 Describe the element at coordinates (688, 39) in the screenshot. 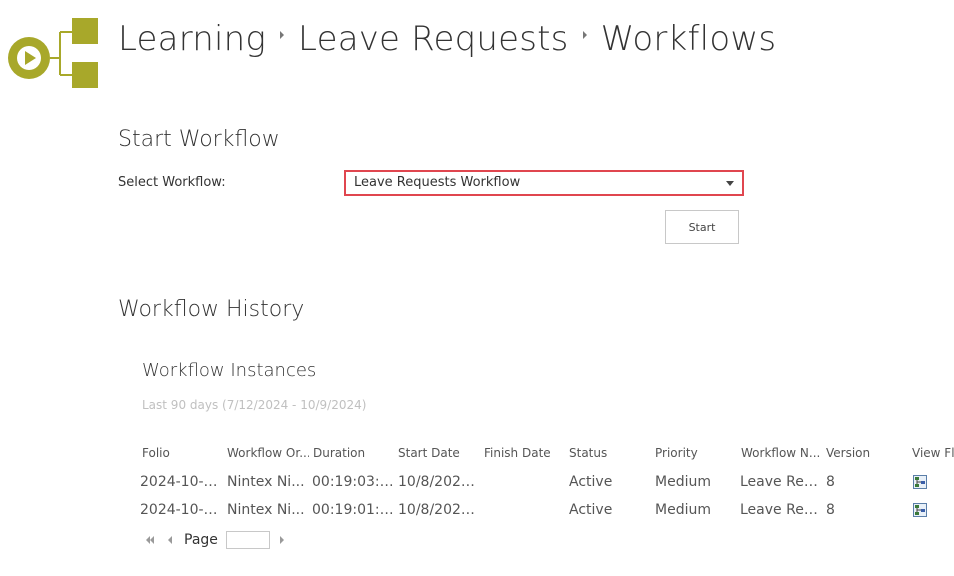

I see `breadcrumb-item-workflows: Workflows` at that location.